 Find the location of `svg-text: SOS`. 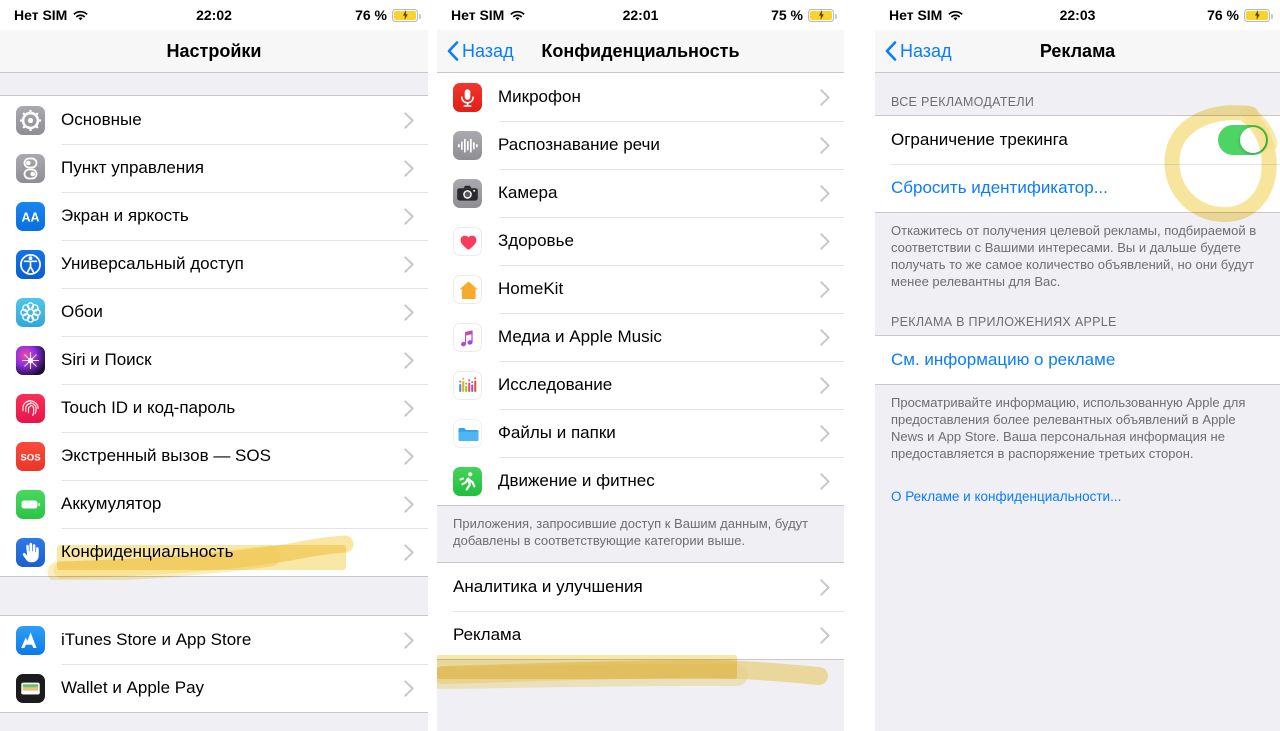

svg-text: SOS is located at coordinates (30, 457).